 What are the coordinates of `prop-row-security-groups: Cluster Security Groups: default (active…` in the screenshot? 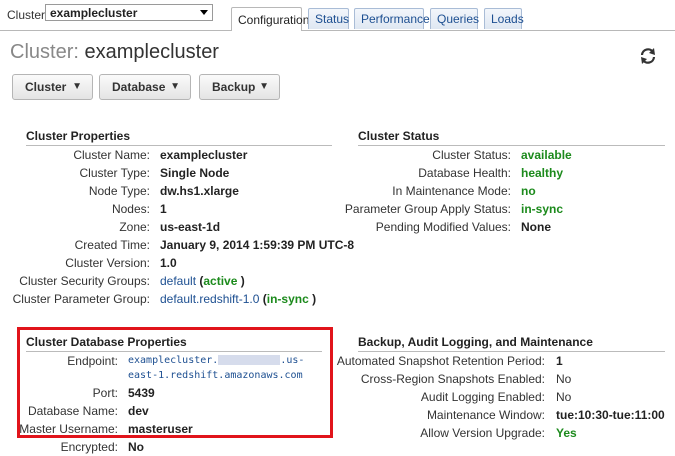 It's located at (170, 281).